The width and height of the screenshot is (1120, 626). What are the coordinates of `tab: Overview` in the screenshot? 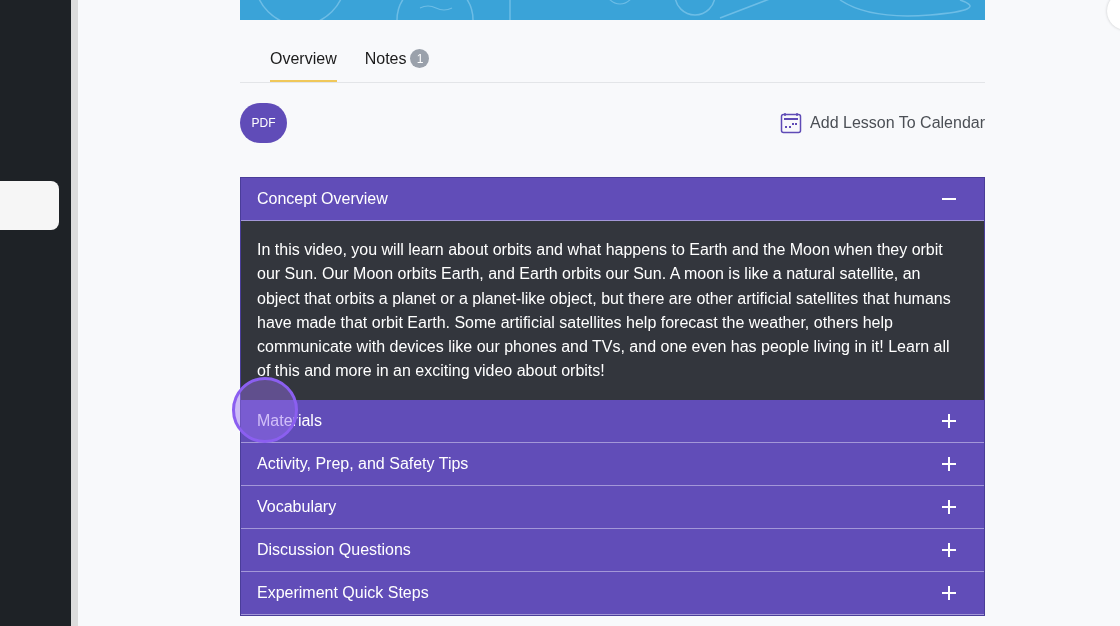 It's located at (303, 60).